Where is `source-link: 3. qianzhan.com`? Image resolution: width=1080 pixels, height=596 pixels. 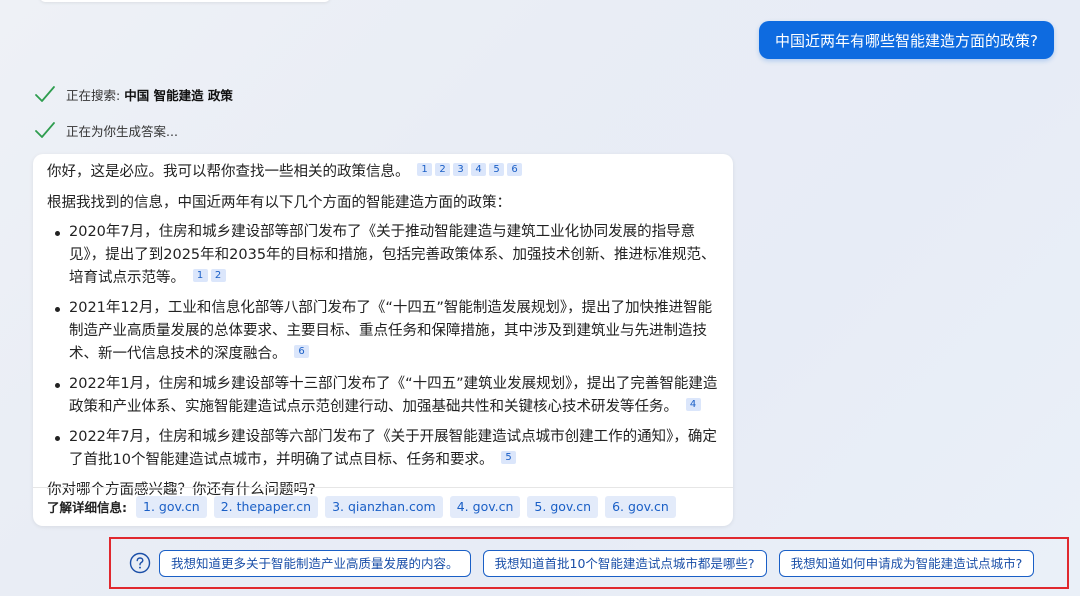 source-link: 3. qianzhan.com is located at coordinates (384, 507).